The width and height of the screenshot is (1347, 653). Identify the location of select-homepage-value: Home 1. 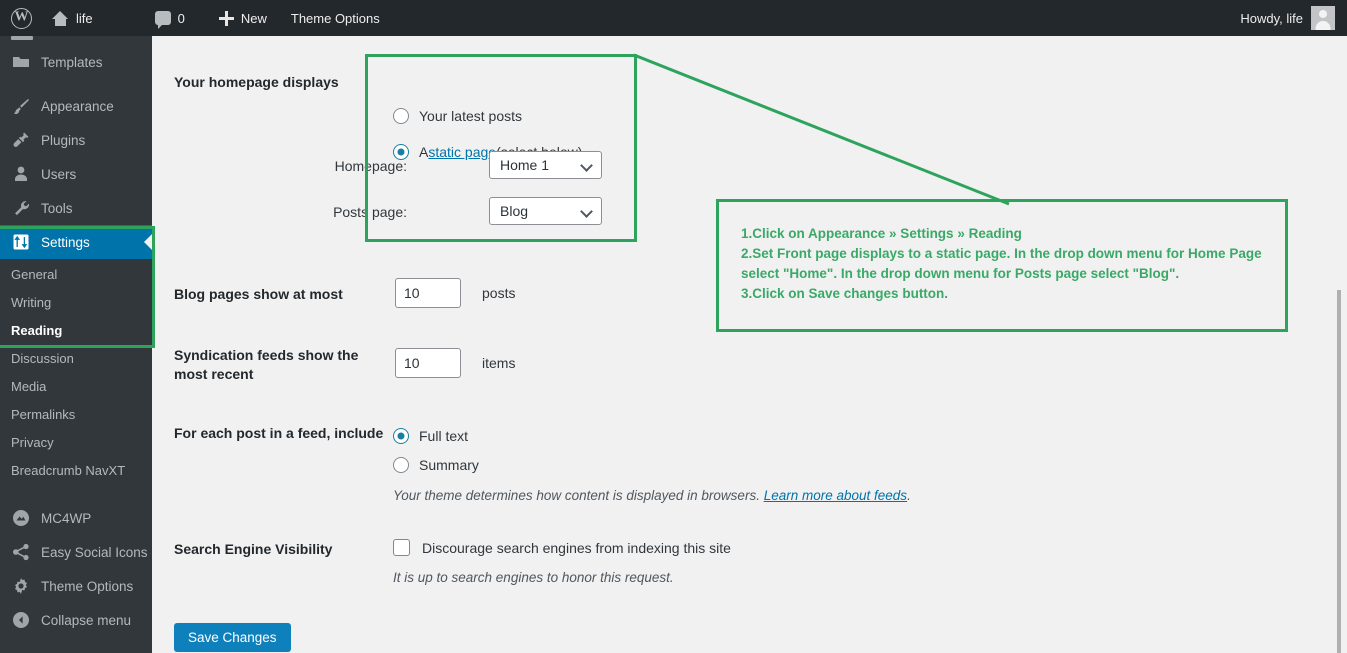
(525, 165).